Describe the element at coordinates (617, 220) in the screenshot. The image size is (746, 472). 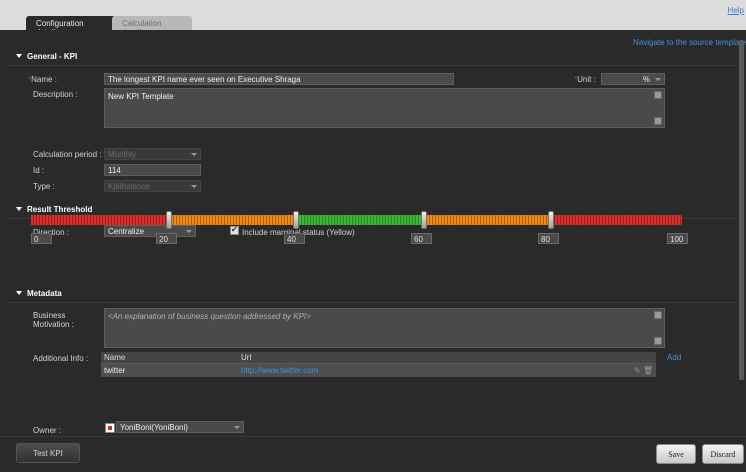
I see `segment-red-high` at that location.